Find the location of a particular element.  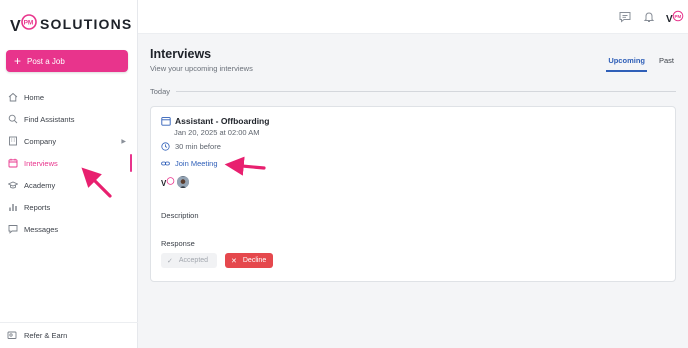

sidebar-item-find-assistants: Find Assistants is located at coordinates (69, 119).